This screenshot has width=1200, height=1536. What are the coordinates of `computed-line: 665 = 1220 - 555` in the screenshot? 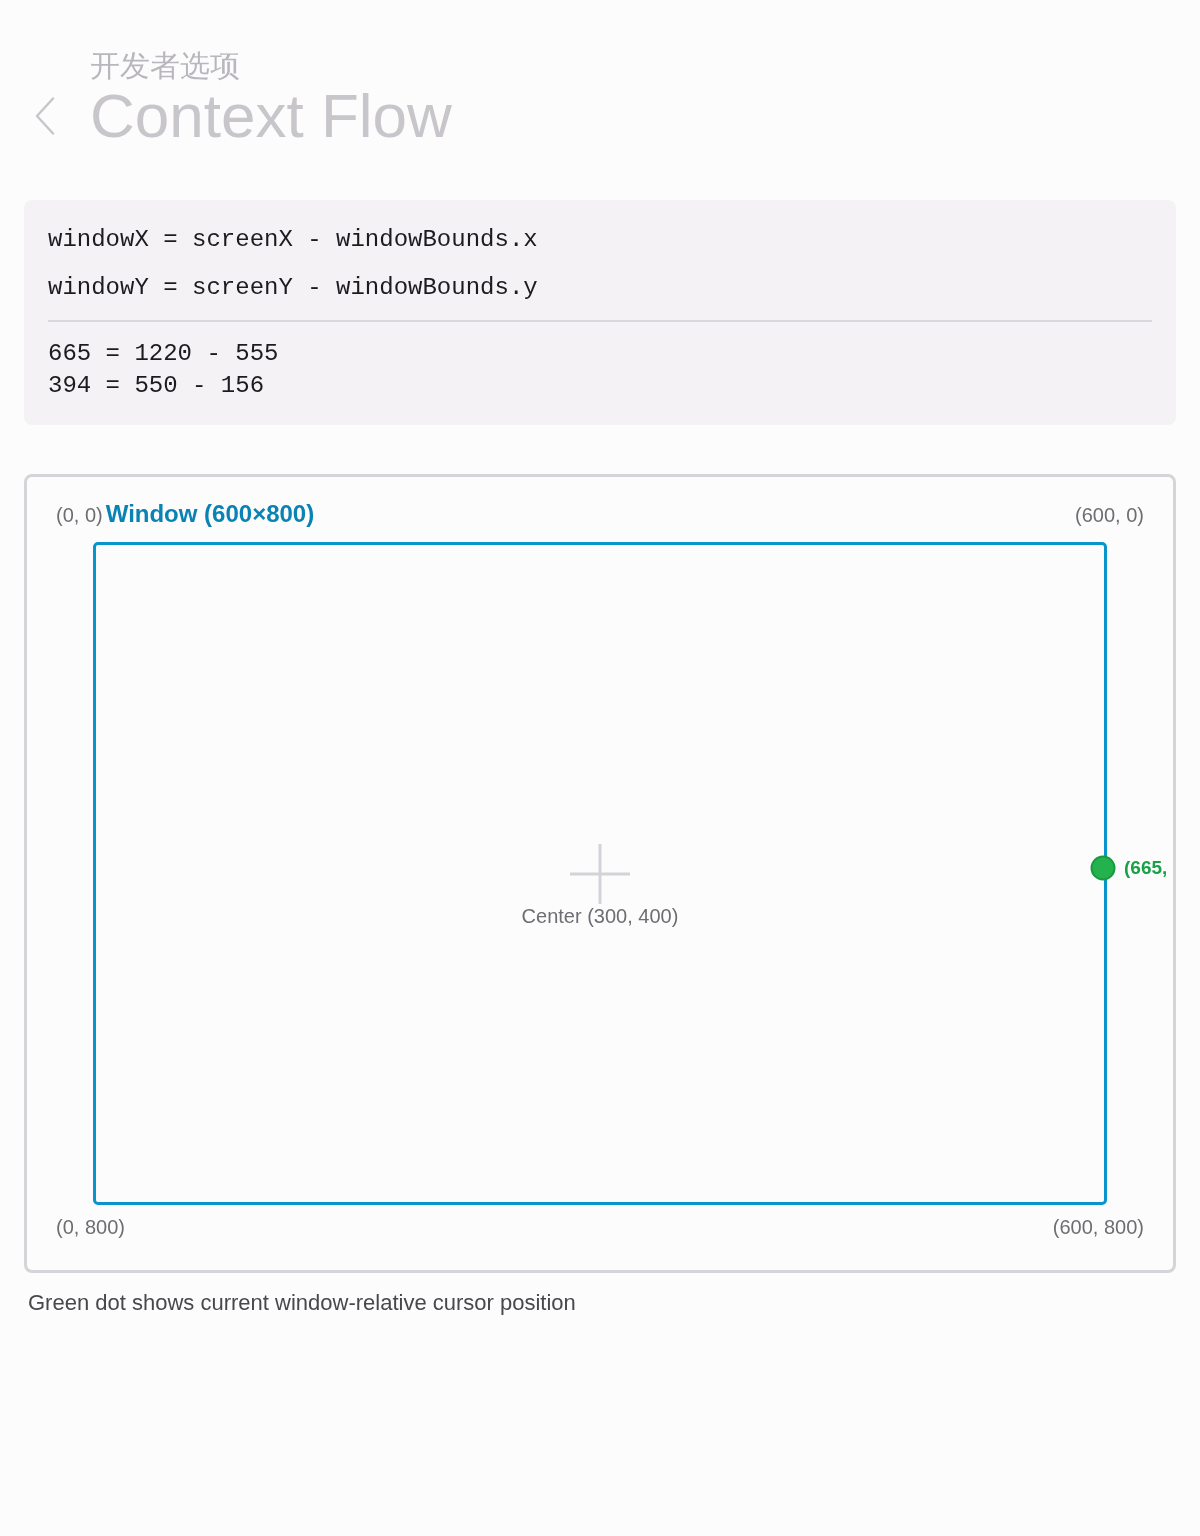 It's located at (164, 354).